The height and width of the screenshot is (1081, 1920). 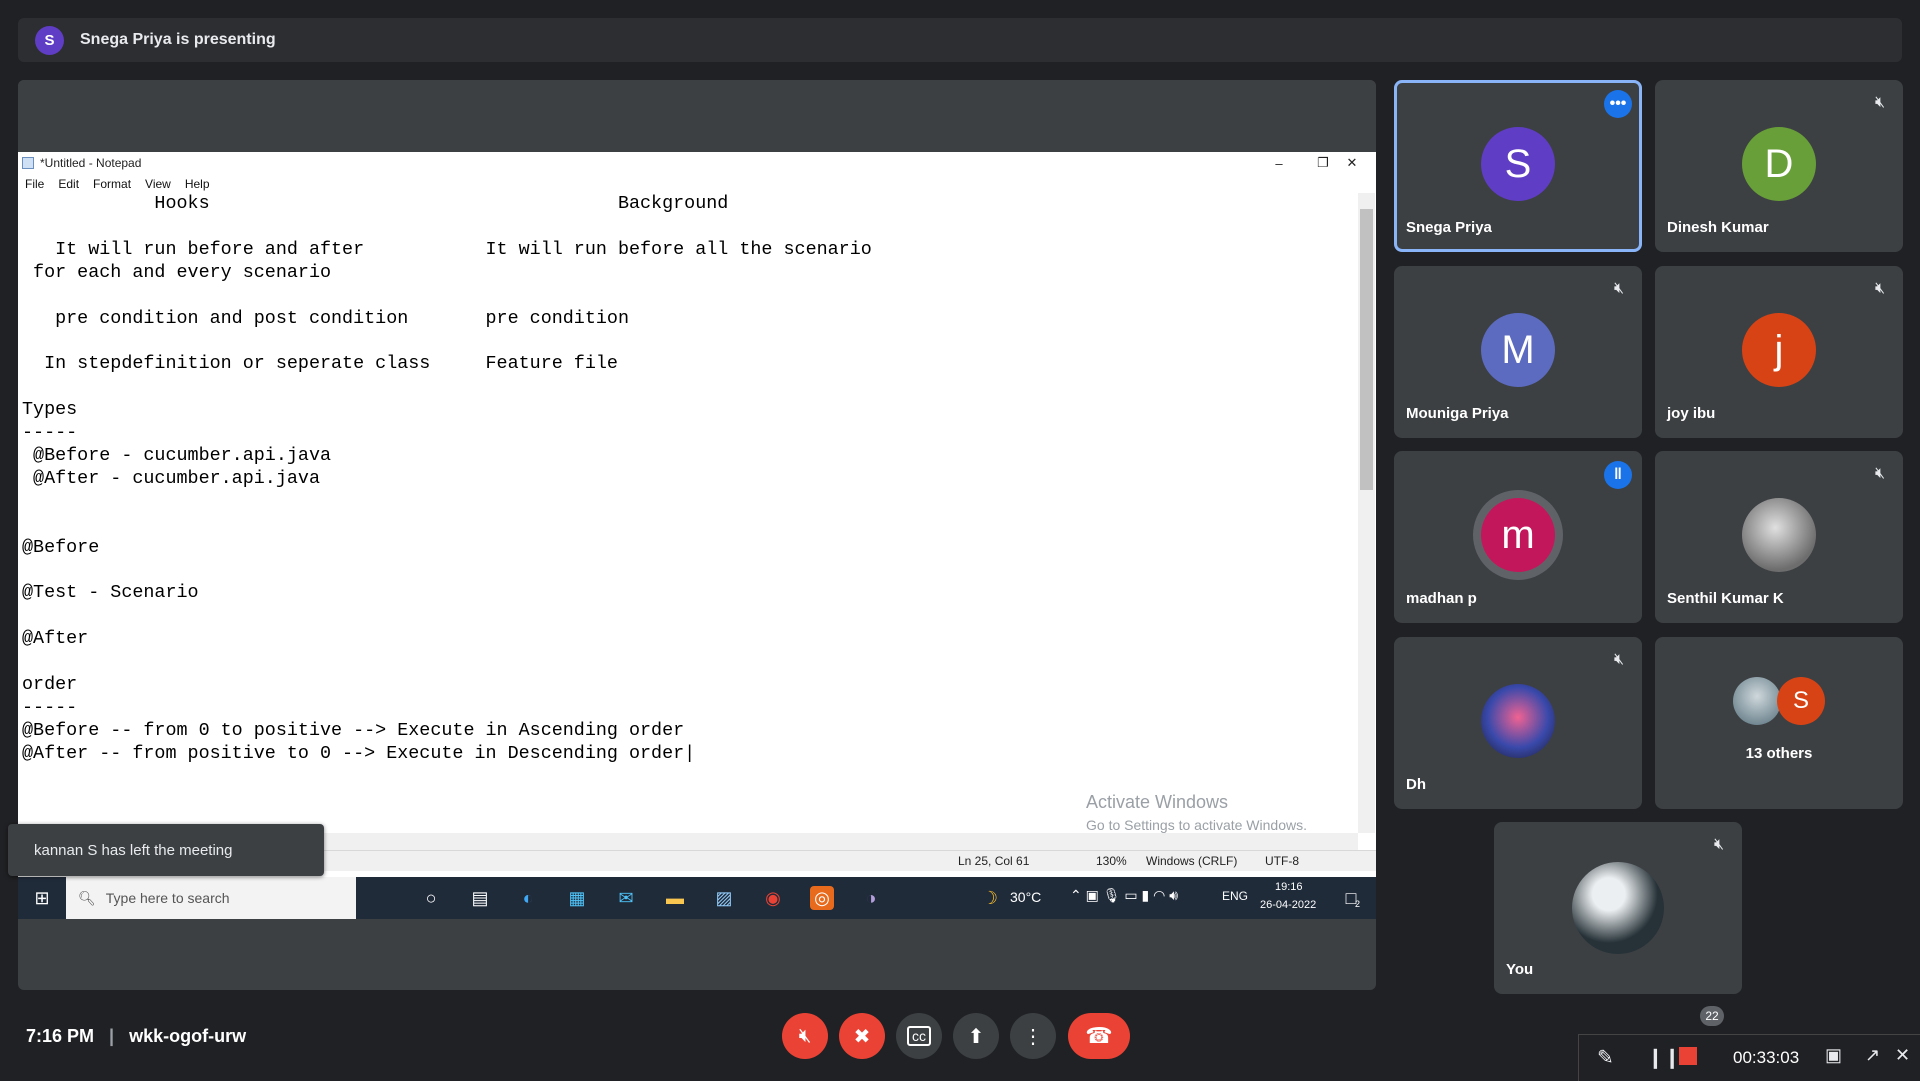 What do you see at coordinates (1712, 1016) in the screenshot?
I see `participant-count-badge: 22` at bounding box center [1712, 1016].